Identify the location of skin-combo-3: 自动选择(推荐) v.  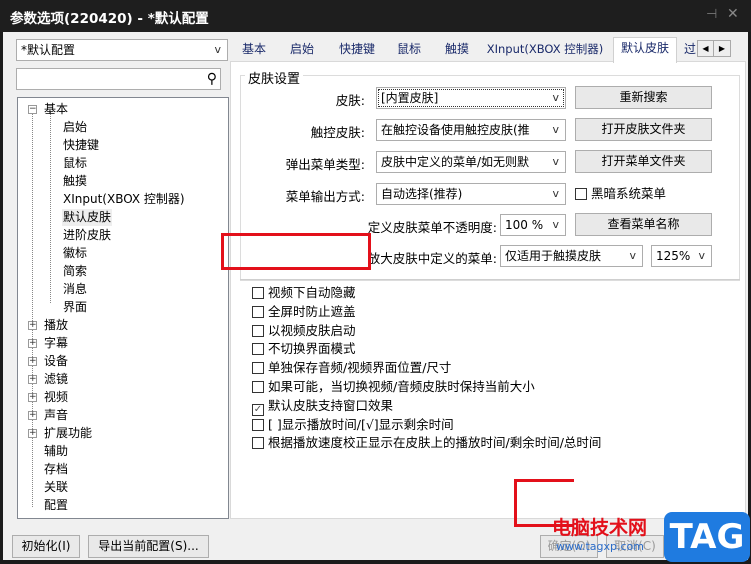
(471, 194).